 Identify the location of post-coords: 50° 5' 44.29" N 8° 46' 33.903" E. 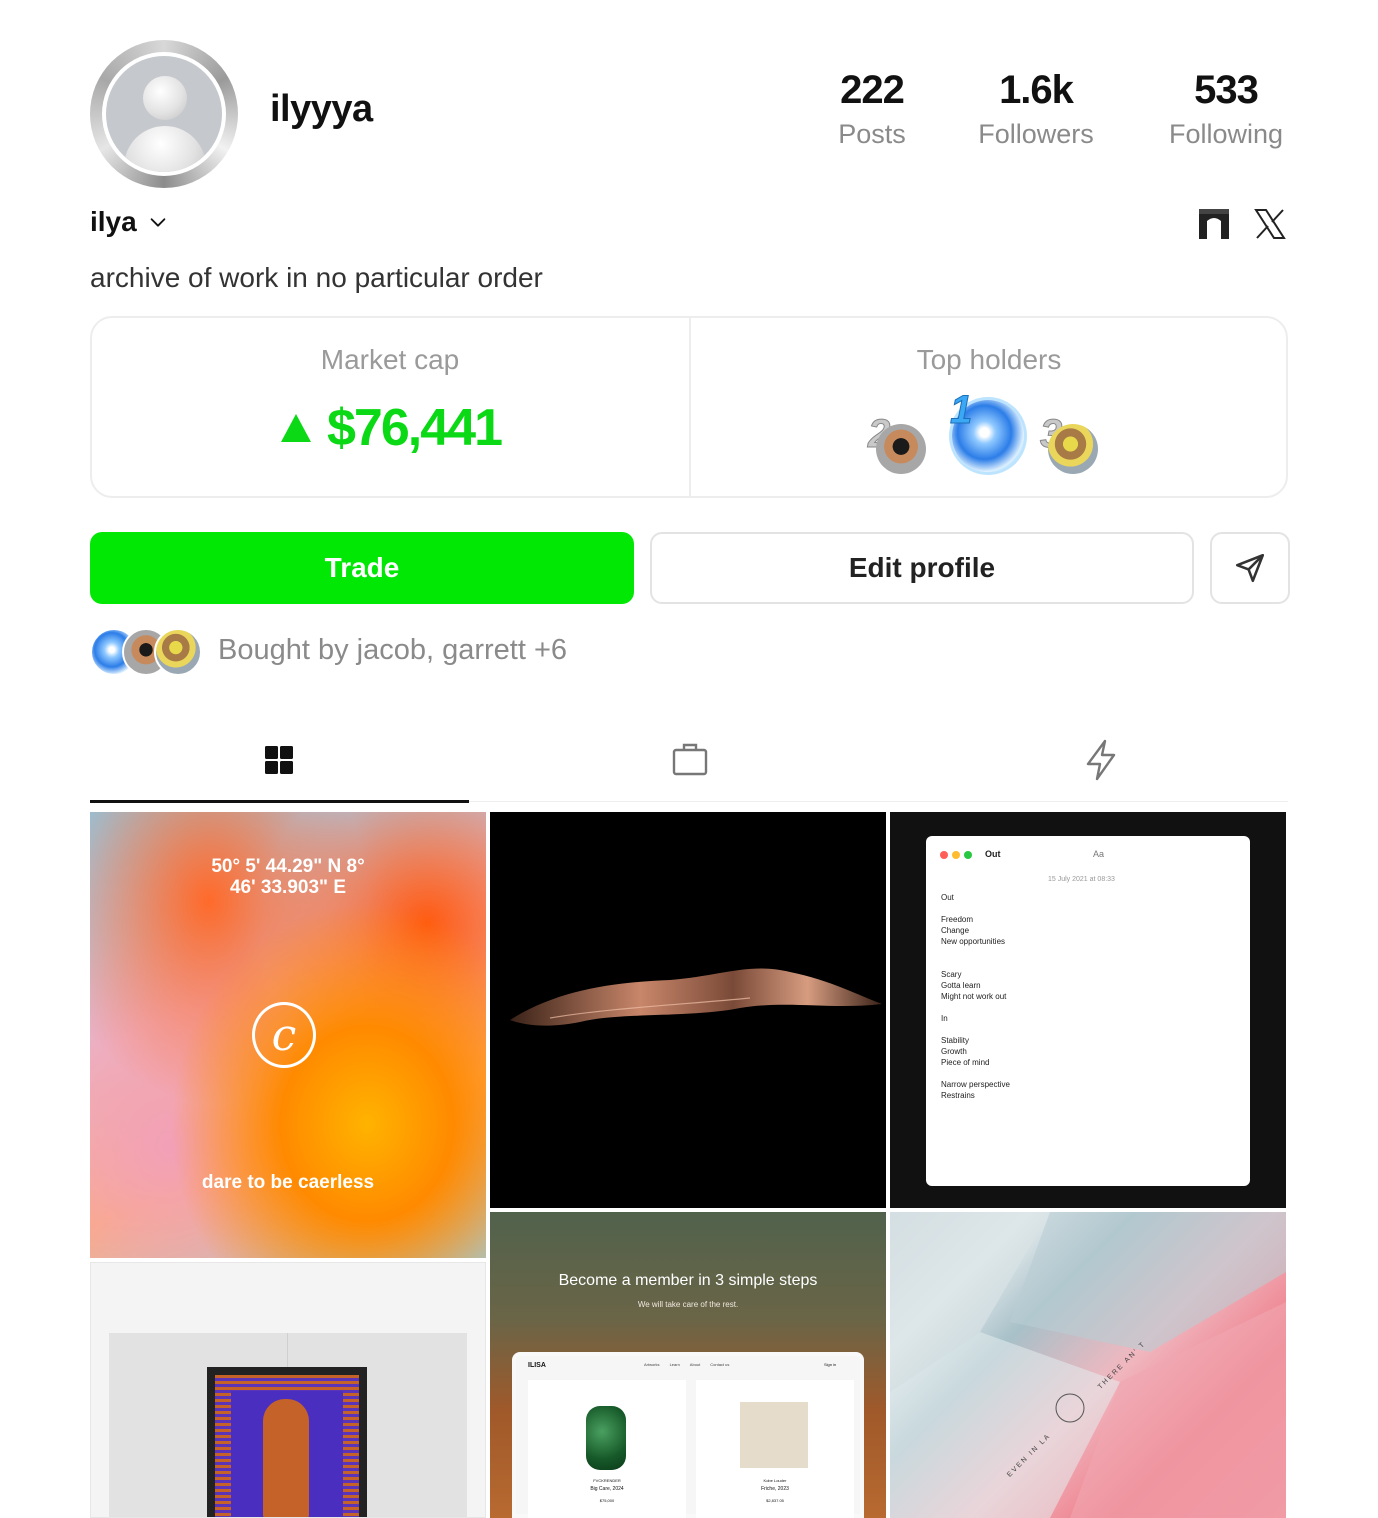
(288, 877).